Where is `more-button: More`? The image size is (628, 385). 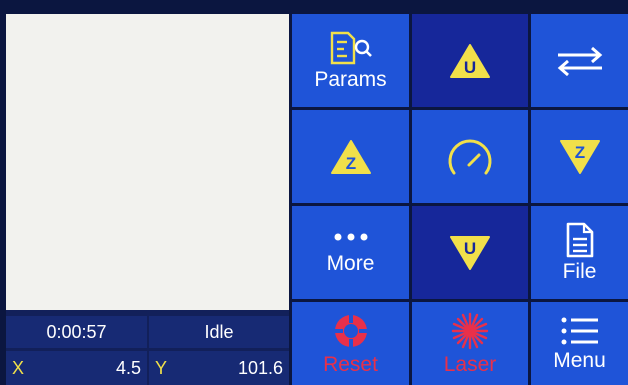
more-button: More is located at coordinates (350, 252).